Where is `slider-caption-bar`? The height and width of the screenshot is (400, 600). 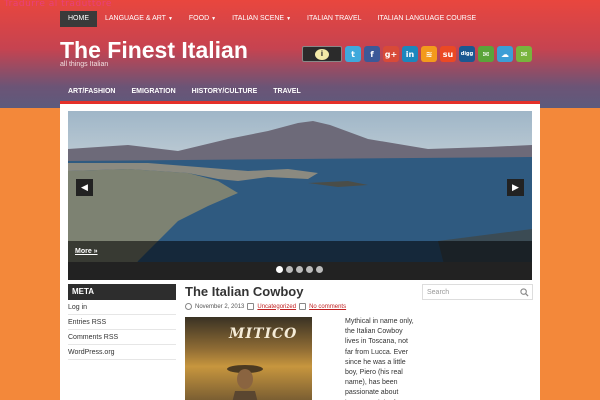 slider-caption-bar is located at coordinates (300, 251).